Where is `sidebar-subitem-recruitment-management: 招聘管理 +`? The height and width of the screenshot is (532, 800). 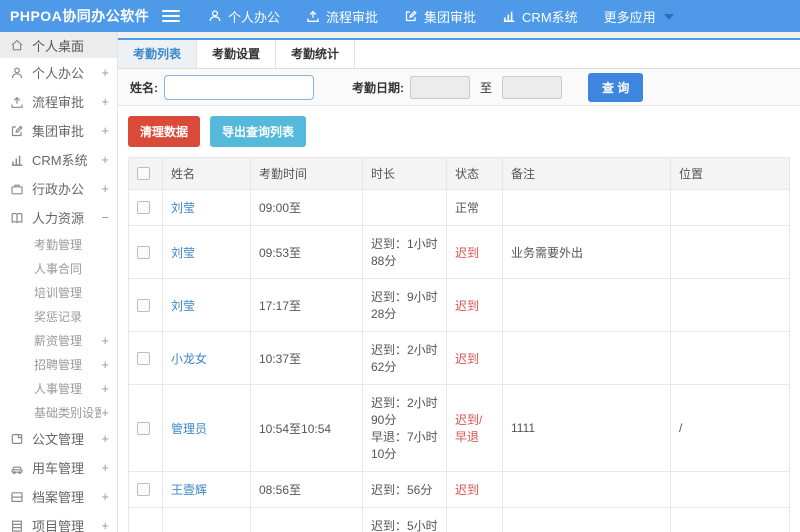
sidebar-subitem-recruitment-management: 招聘管理 + is located at coordinates (58, 364).